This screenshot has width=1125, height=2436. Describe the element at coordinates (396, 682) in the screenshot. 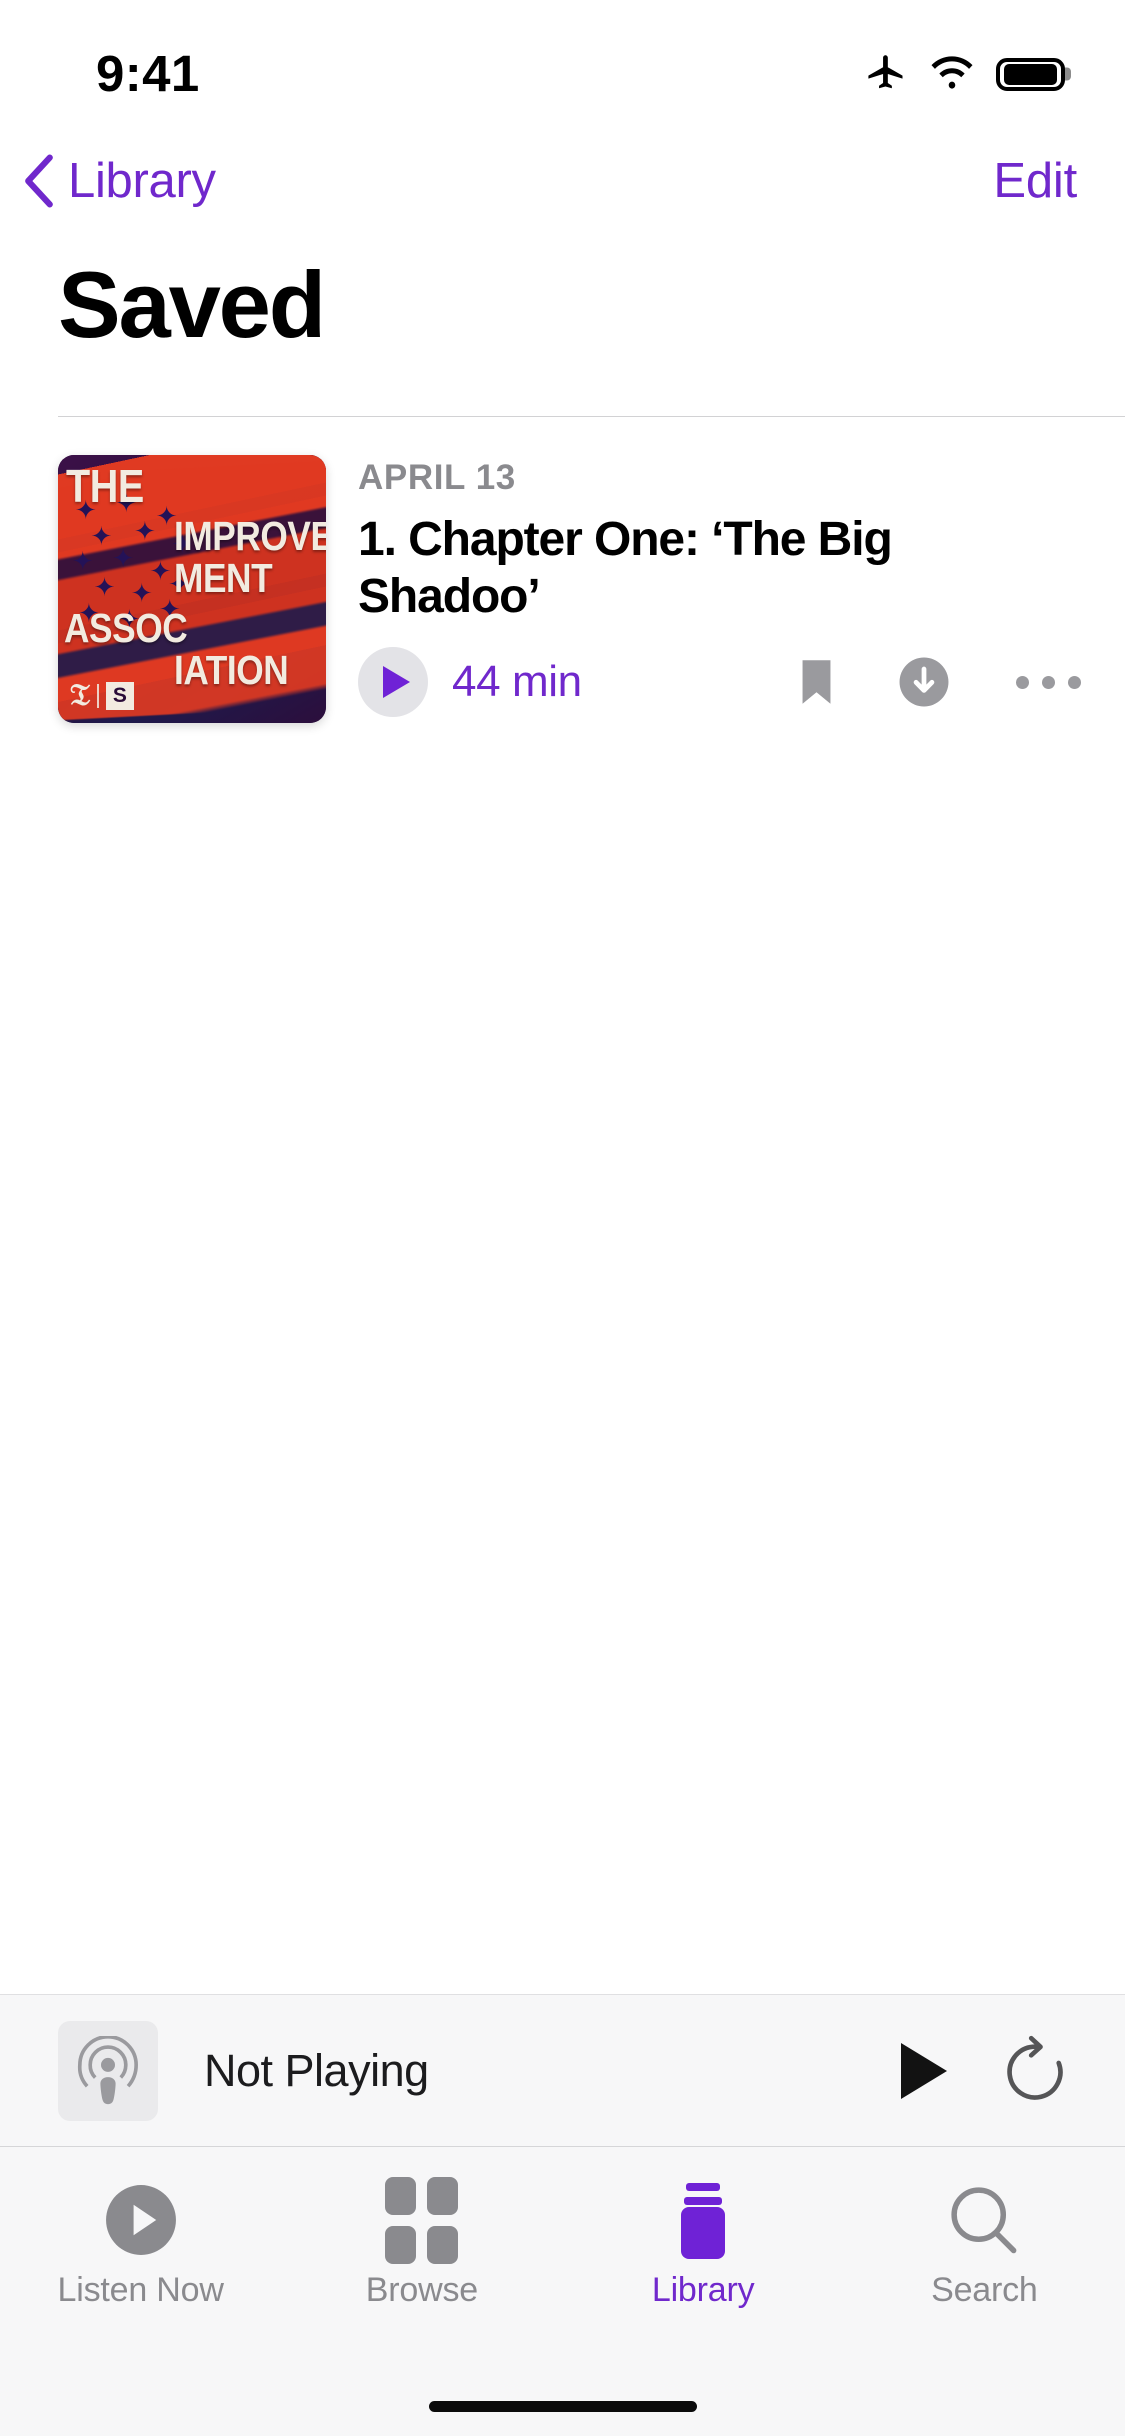

I see `play-triangle-icon` at that location.